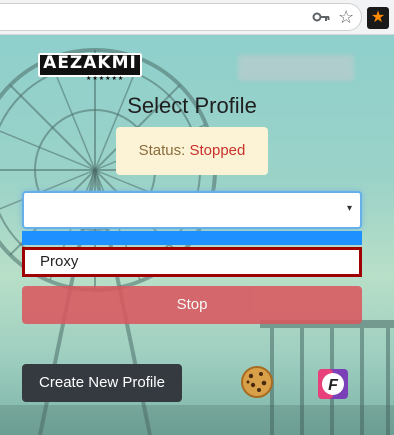  Describe the element at coordinates (192, 210) in the screenshot. I see `profile-select: ▾` at that location.